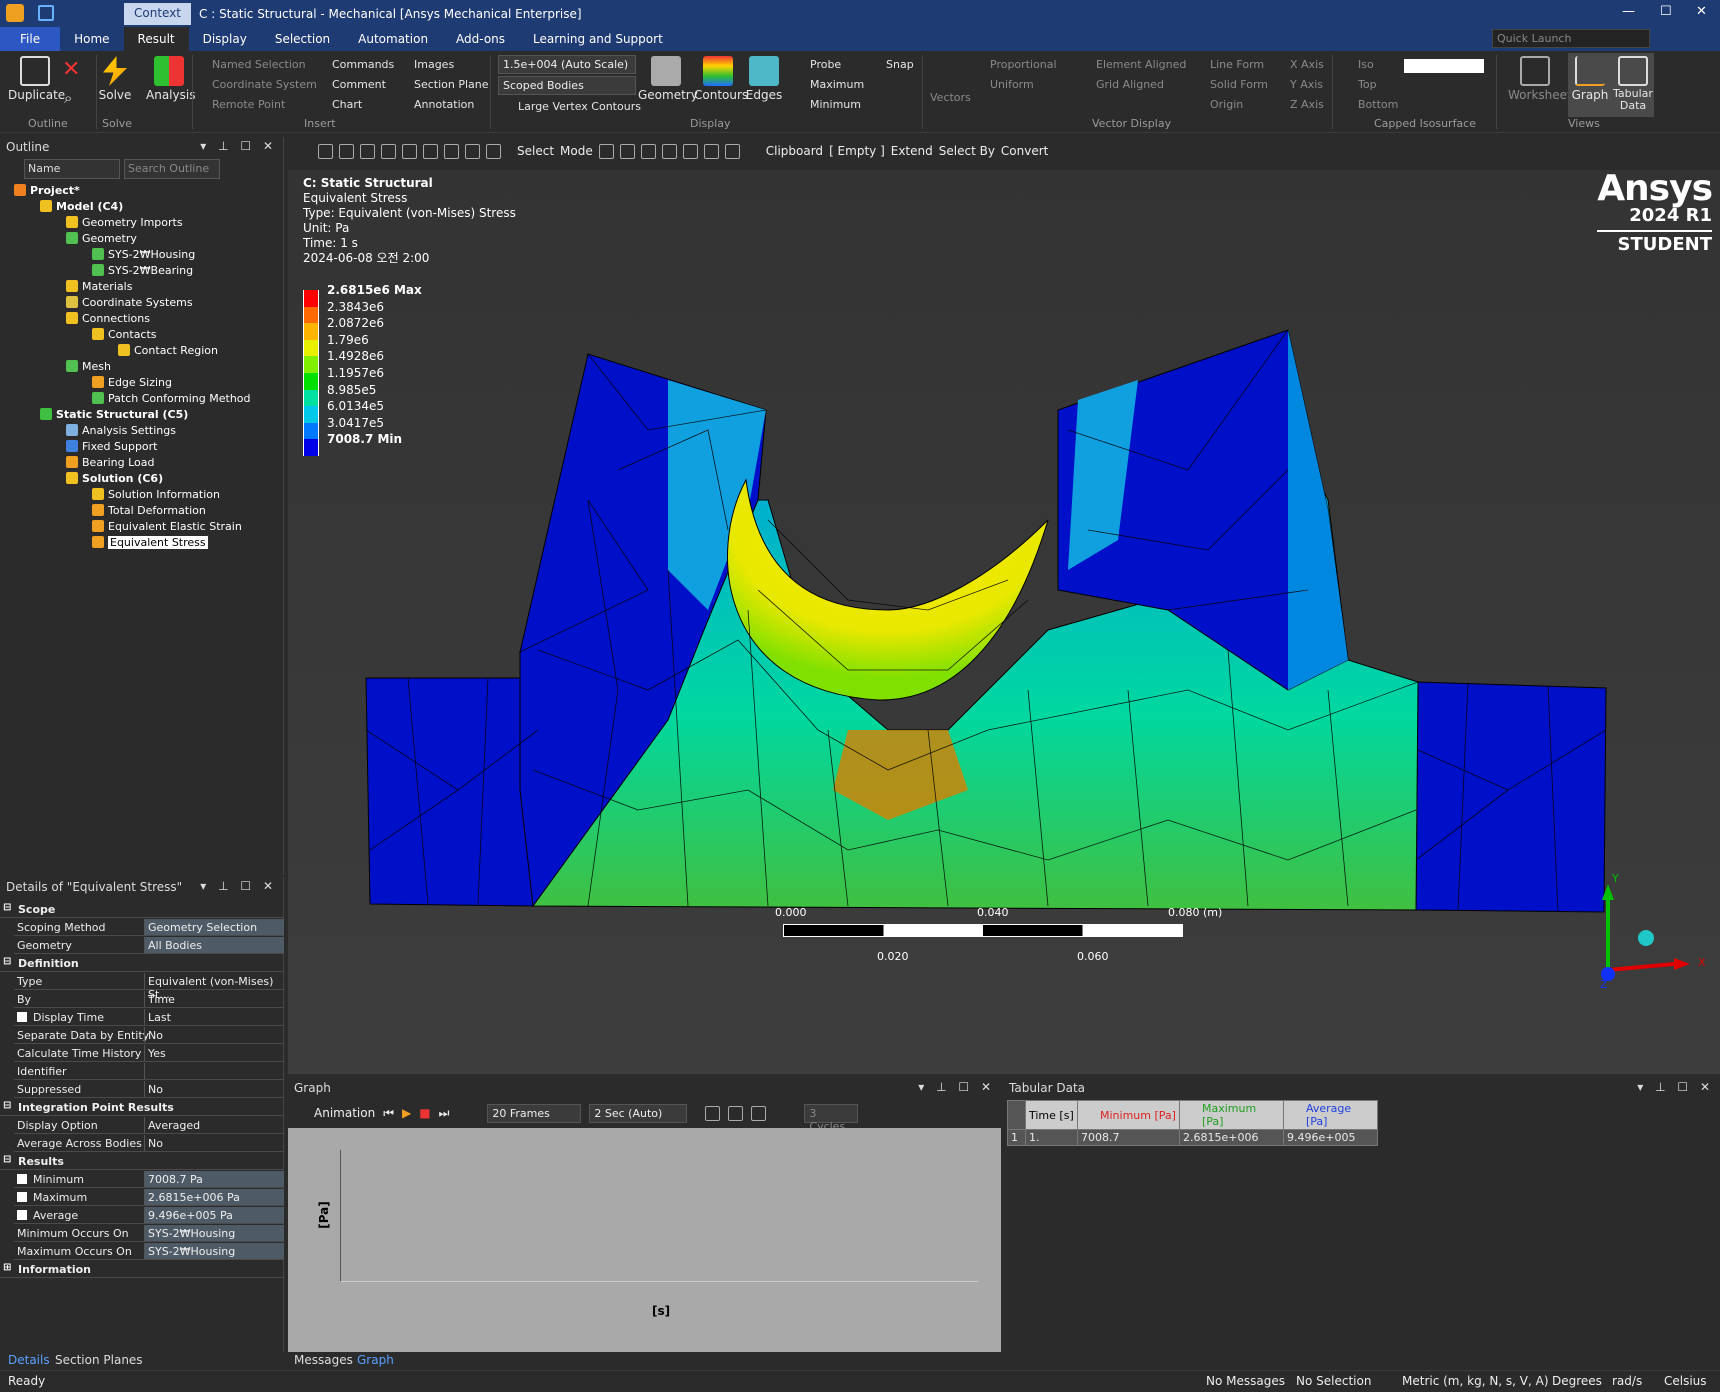 The image size is (1720, 1392). What do you see at coordinates (325, 151) in the screenshot?
I see `zoom-fit-icon` at bounding box center [325, 151].